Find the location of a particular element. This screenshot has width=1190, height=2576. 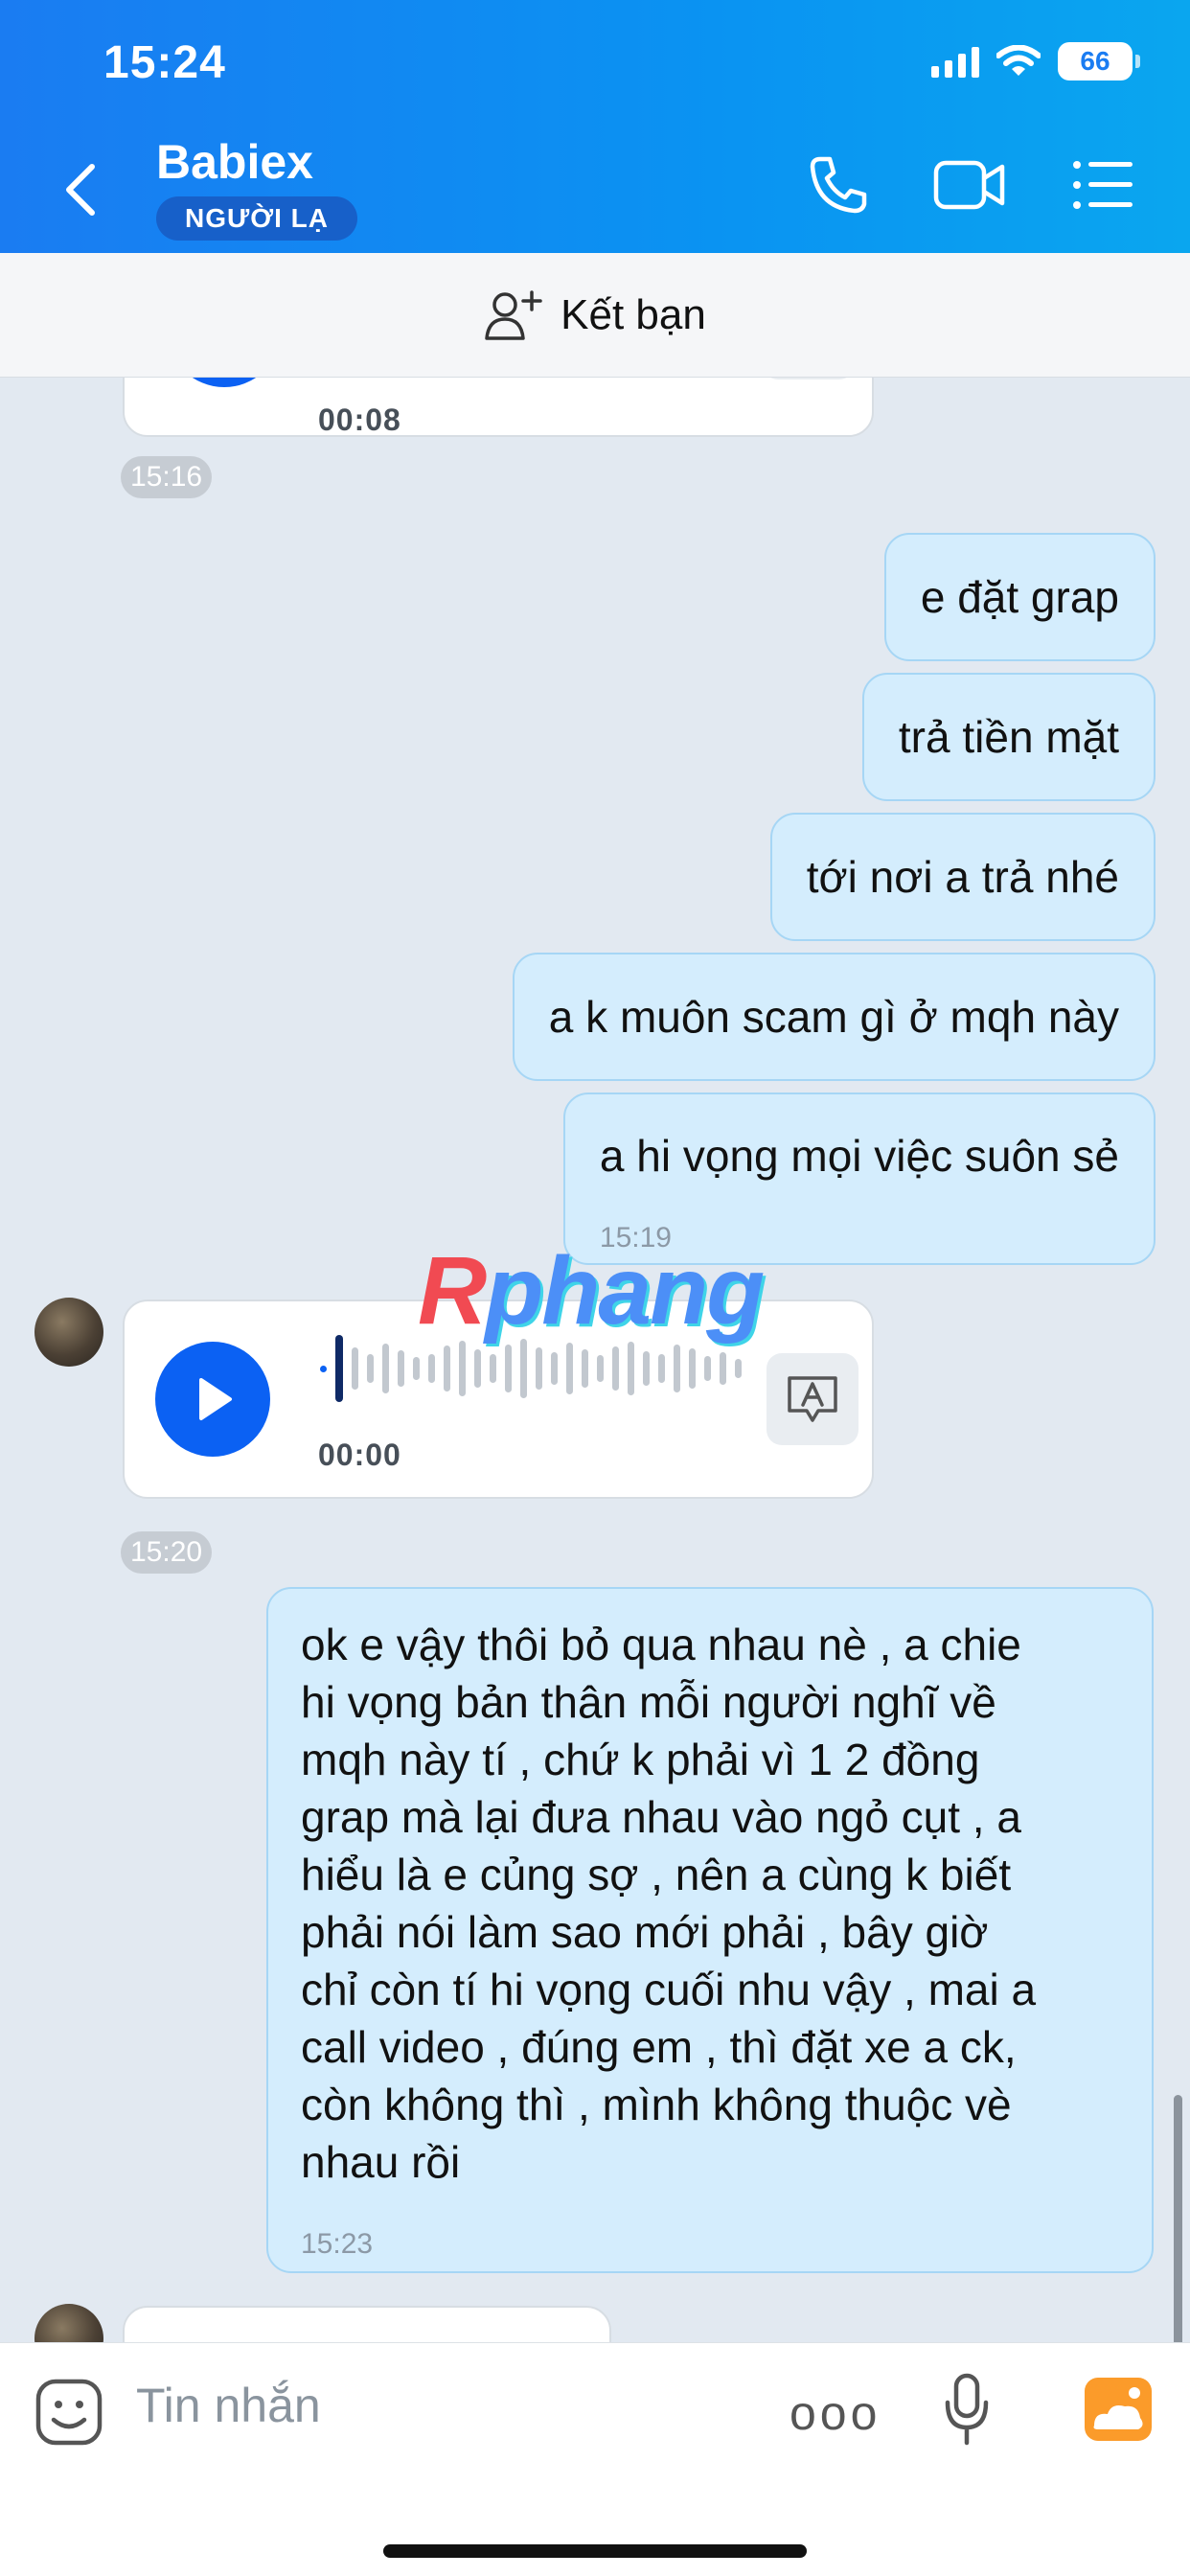

message-line: chỉ còn tí hi vọng cuối nhu vậy , mai a is located at coordinates (669, 1989).